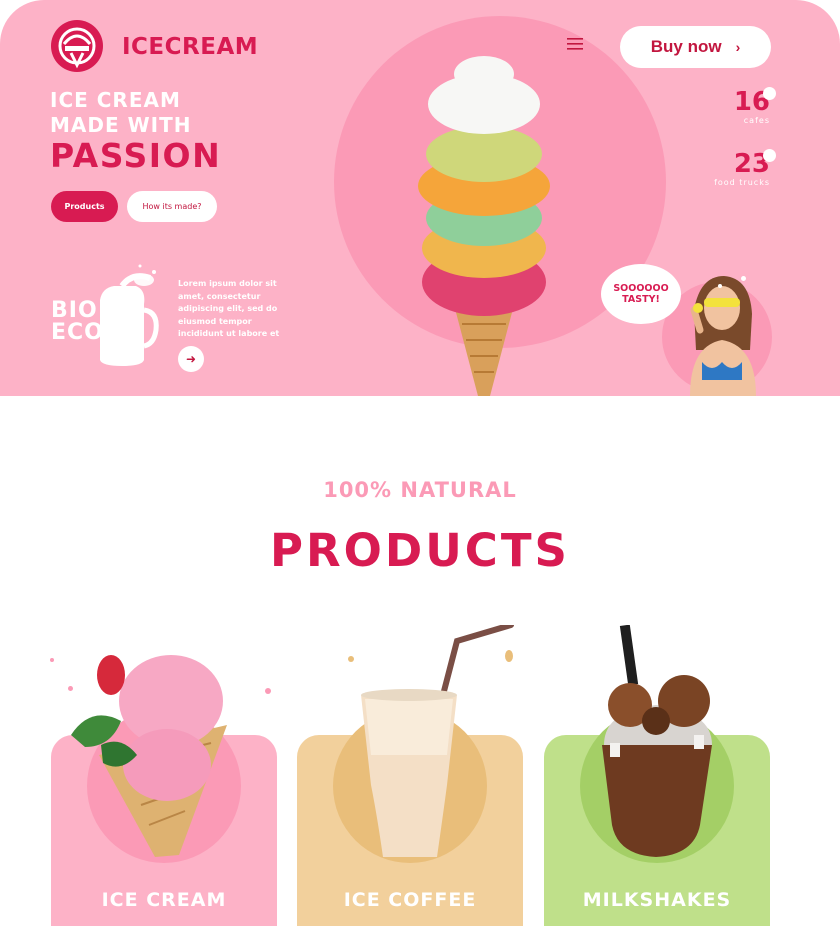 The height and width of the screenshot is (926, 840). I want to click on hero-headline-big: PASSION, so click(136, 155).